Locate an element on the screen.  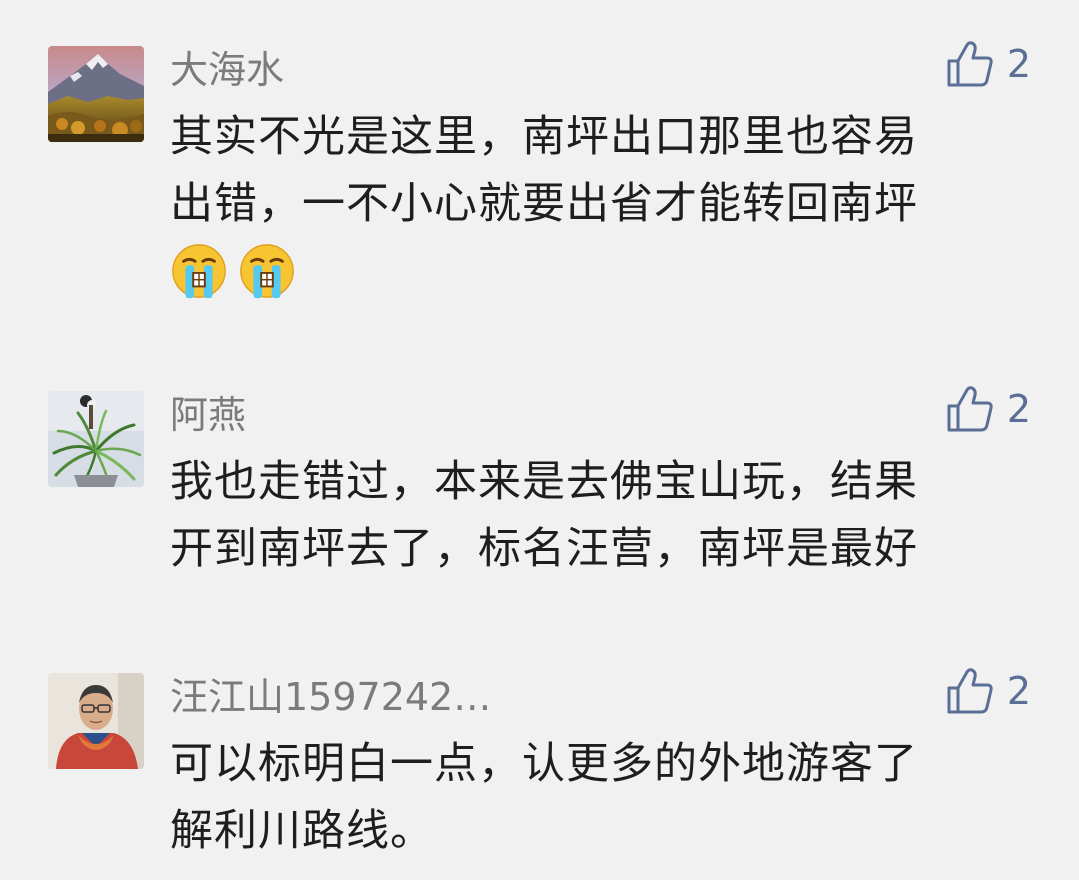
comment-text: 可以标明白一点，认更多的外地游客了 解利川路线。 is located at coordinates (595, 798).